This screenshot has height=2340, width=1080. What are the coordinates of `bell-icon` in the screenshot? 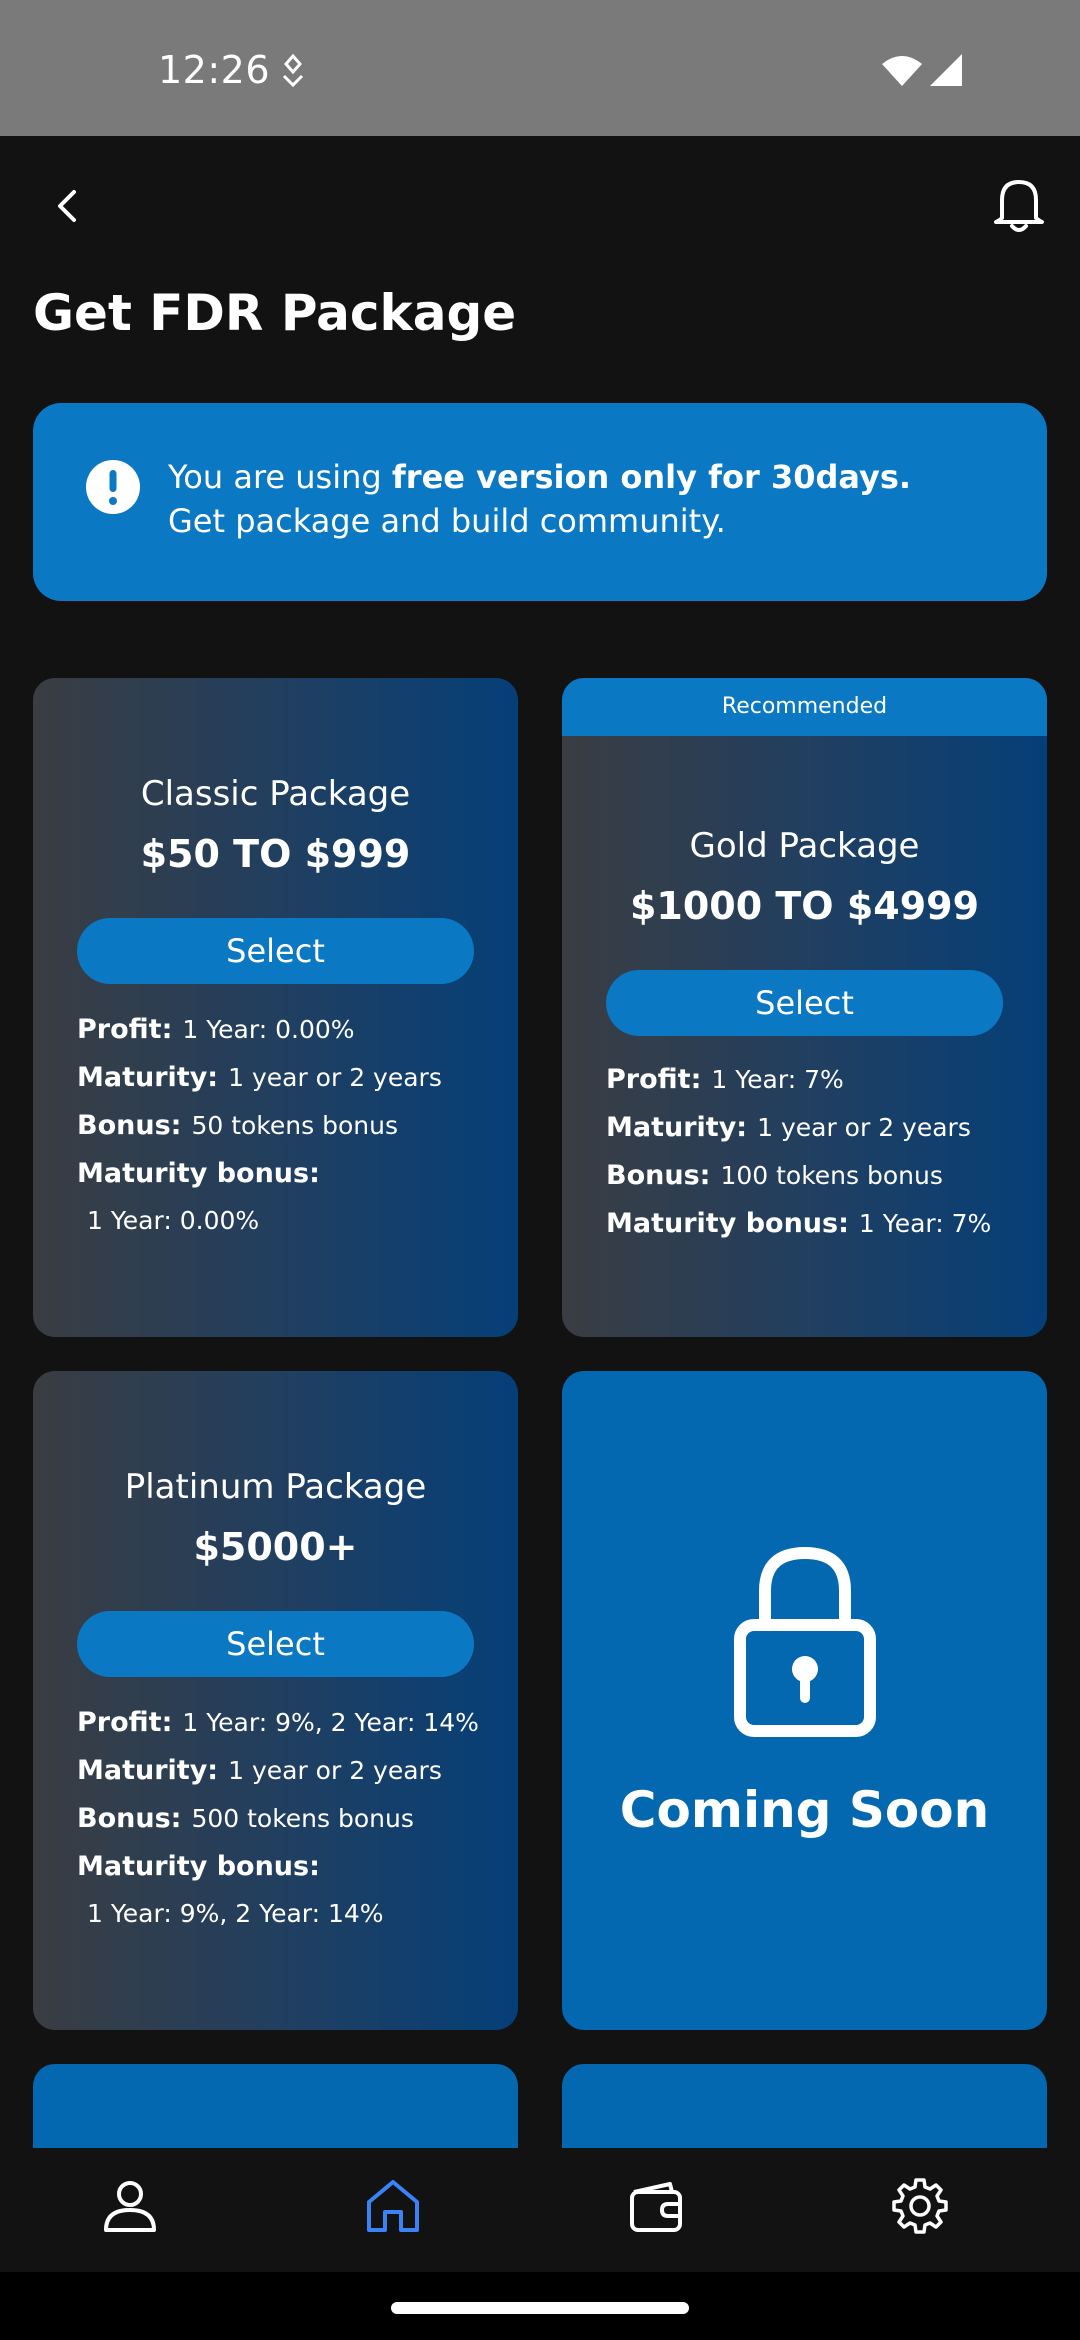 It's located at (1019, 204).